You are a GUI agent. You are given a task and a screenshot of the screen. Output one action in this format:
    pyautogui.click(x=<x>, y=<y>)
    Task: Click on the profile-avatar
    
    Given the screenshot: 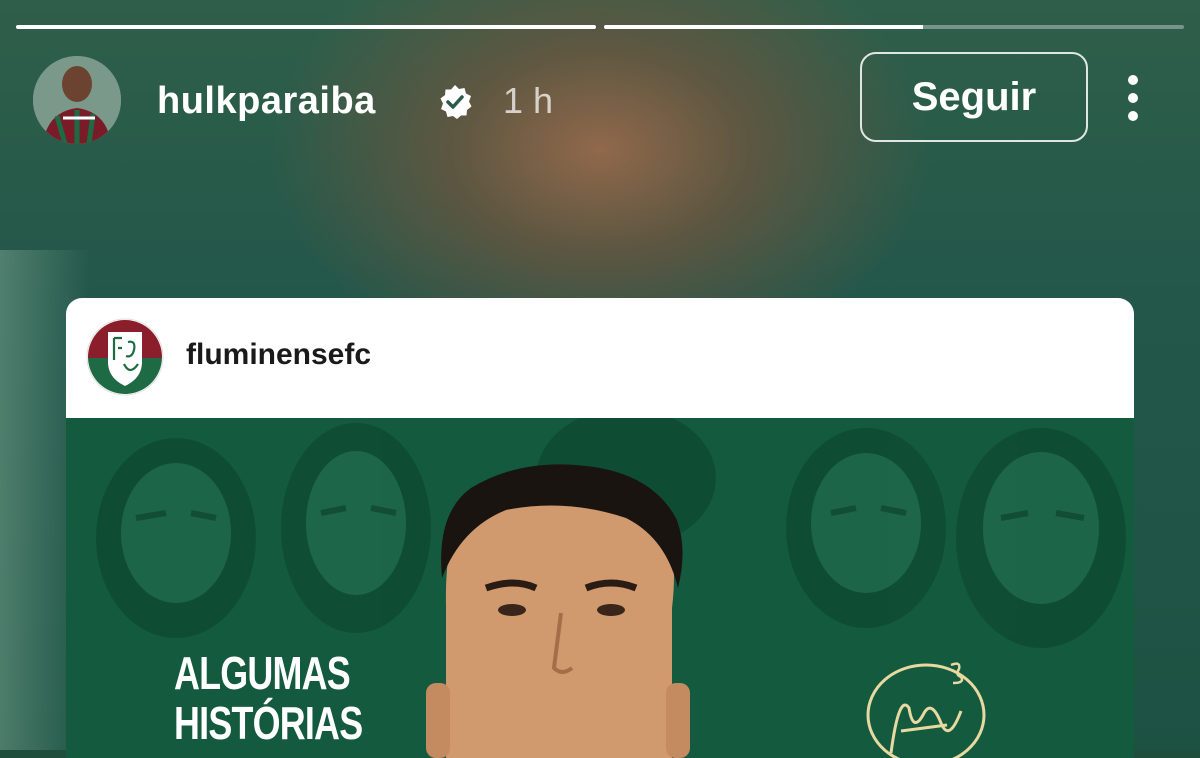 What is the action you would take?
    pyautogui.click(x=77, y=100)
    